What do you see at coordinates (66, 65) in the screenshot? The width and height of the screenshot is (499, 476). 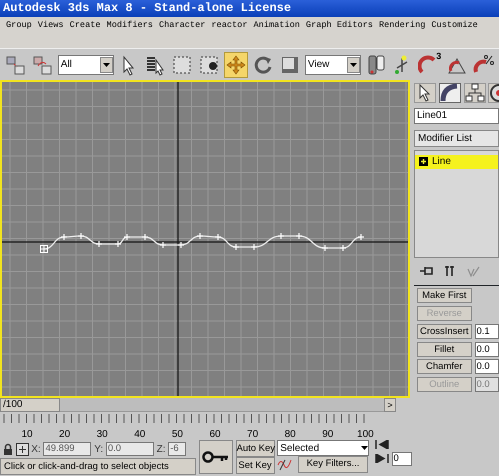 I see `dropdown-value: All` at bounding box center [66, 65].